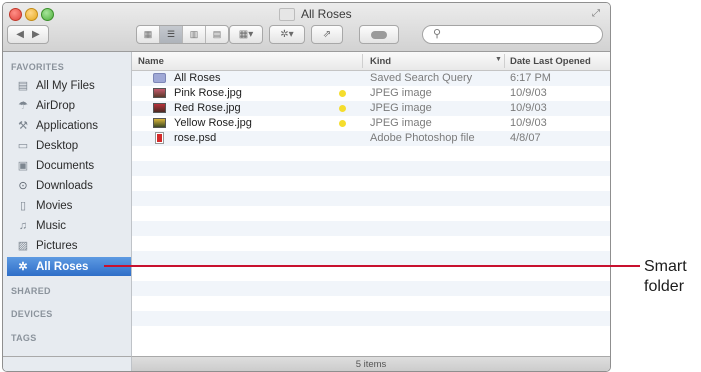  What do you see at coordinates (530, 78) in the screenshot?
I see `file-date: 6:17 PM` at bounding box center [530, 78].